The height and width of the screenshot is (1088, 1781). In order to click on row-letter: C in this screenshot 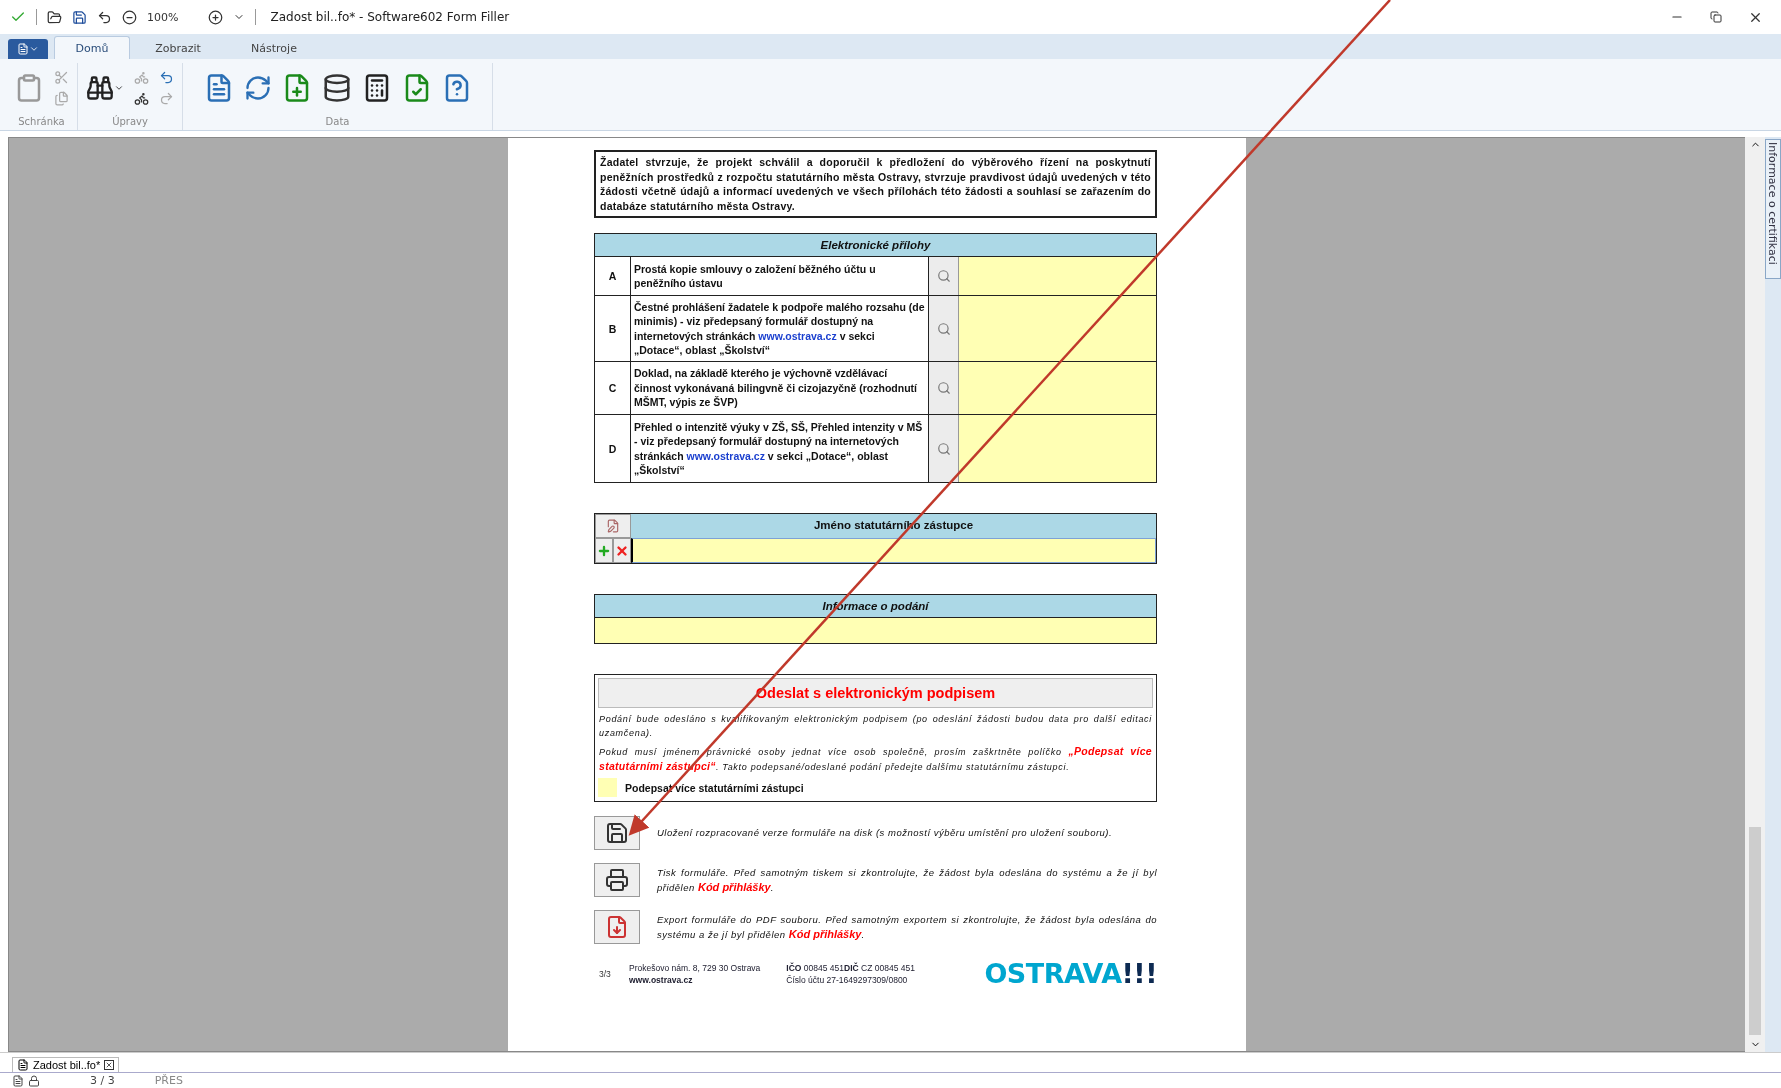, I will do `click(613, 388)`.